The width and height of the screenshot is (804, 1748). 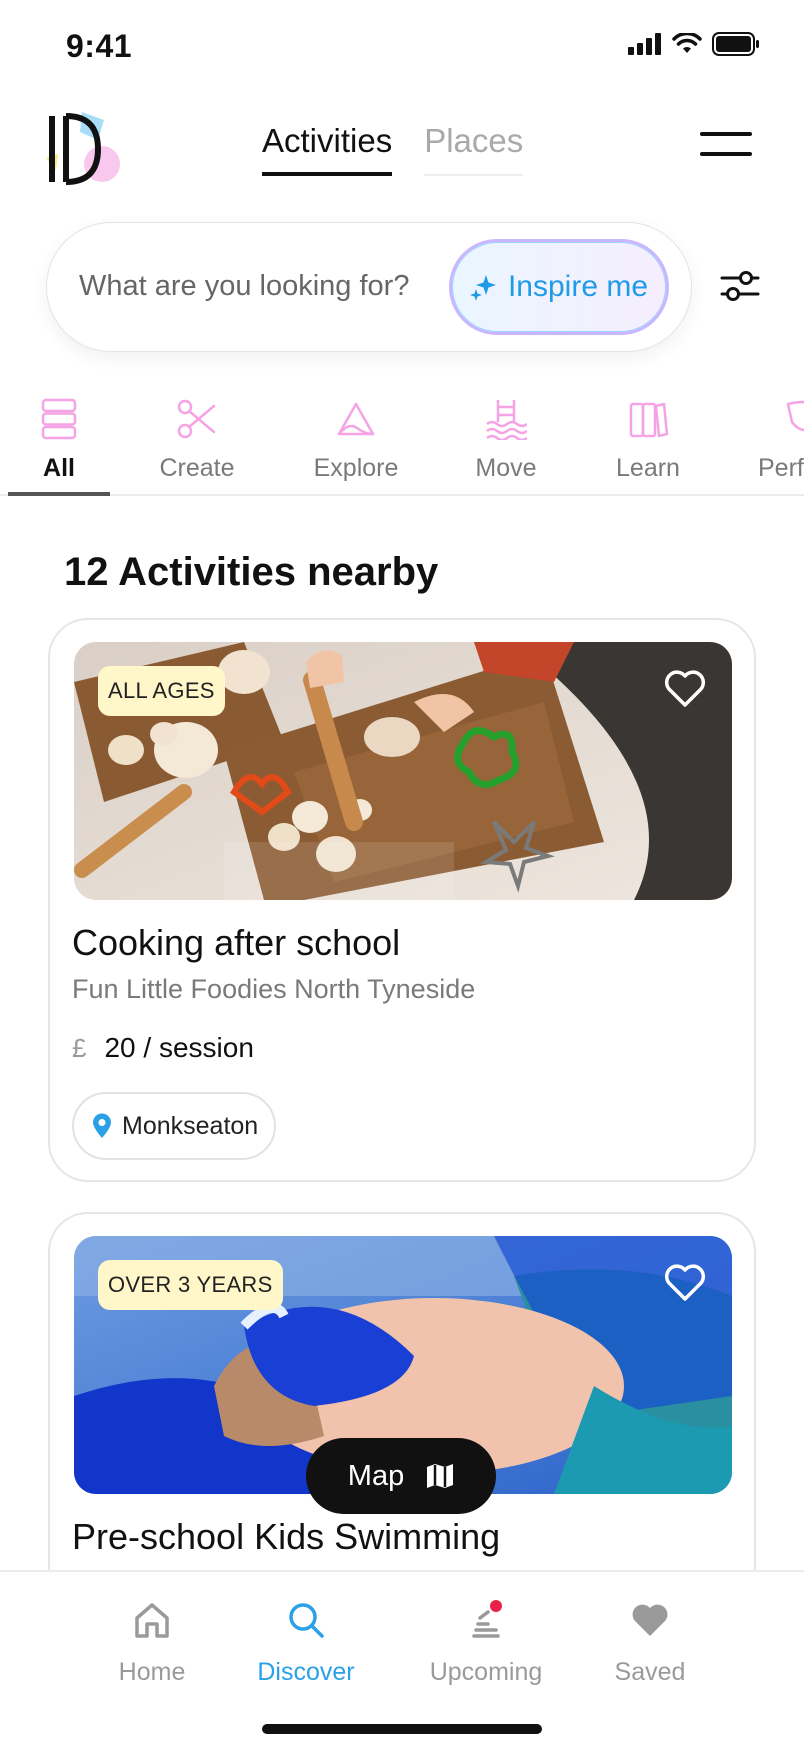 I want to click on inspire-me-label: Inspire me, so click(x=578, y=286).